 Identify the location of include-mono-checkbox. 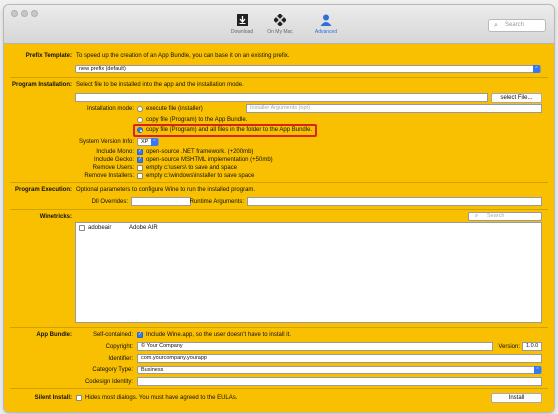
(140, 151).